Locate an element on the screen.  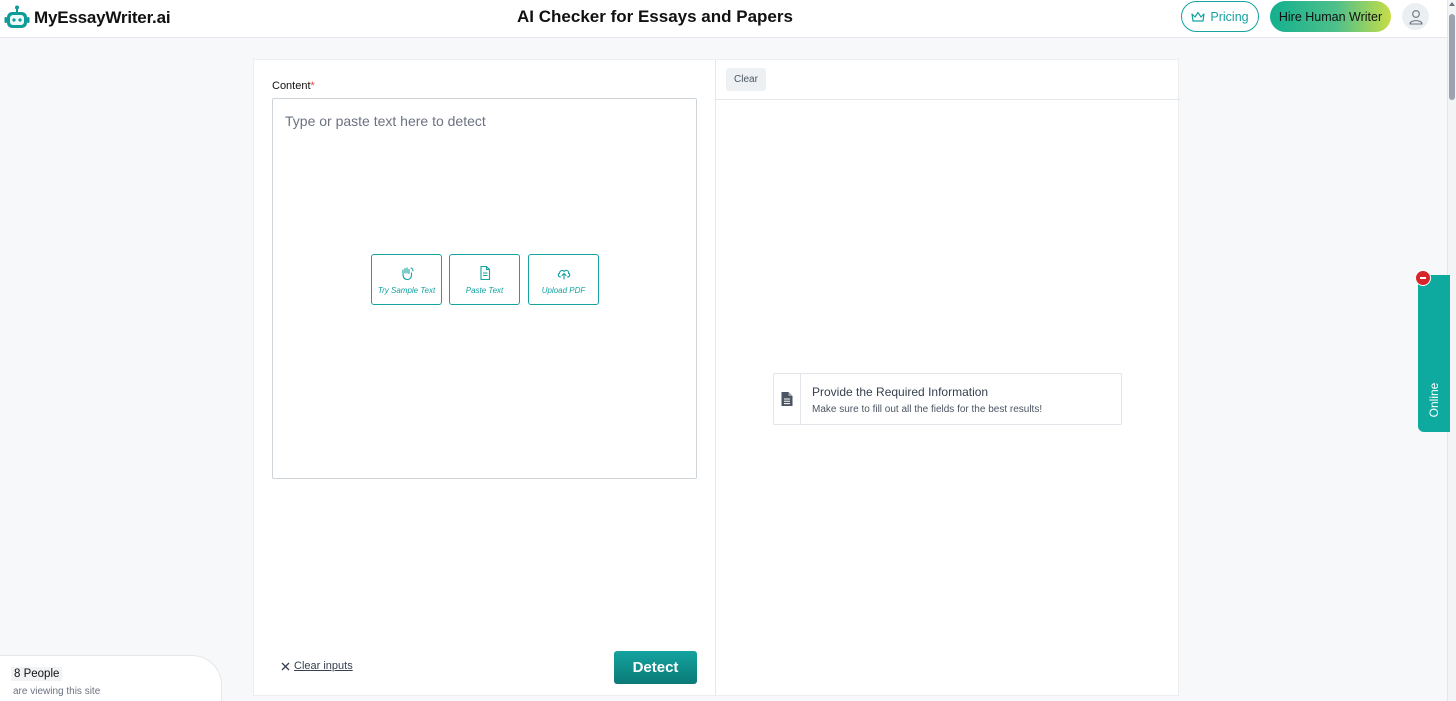
clear-inputs-label: Clear inputs is located at coordinates (323, 666).